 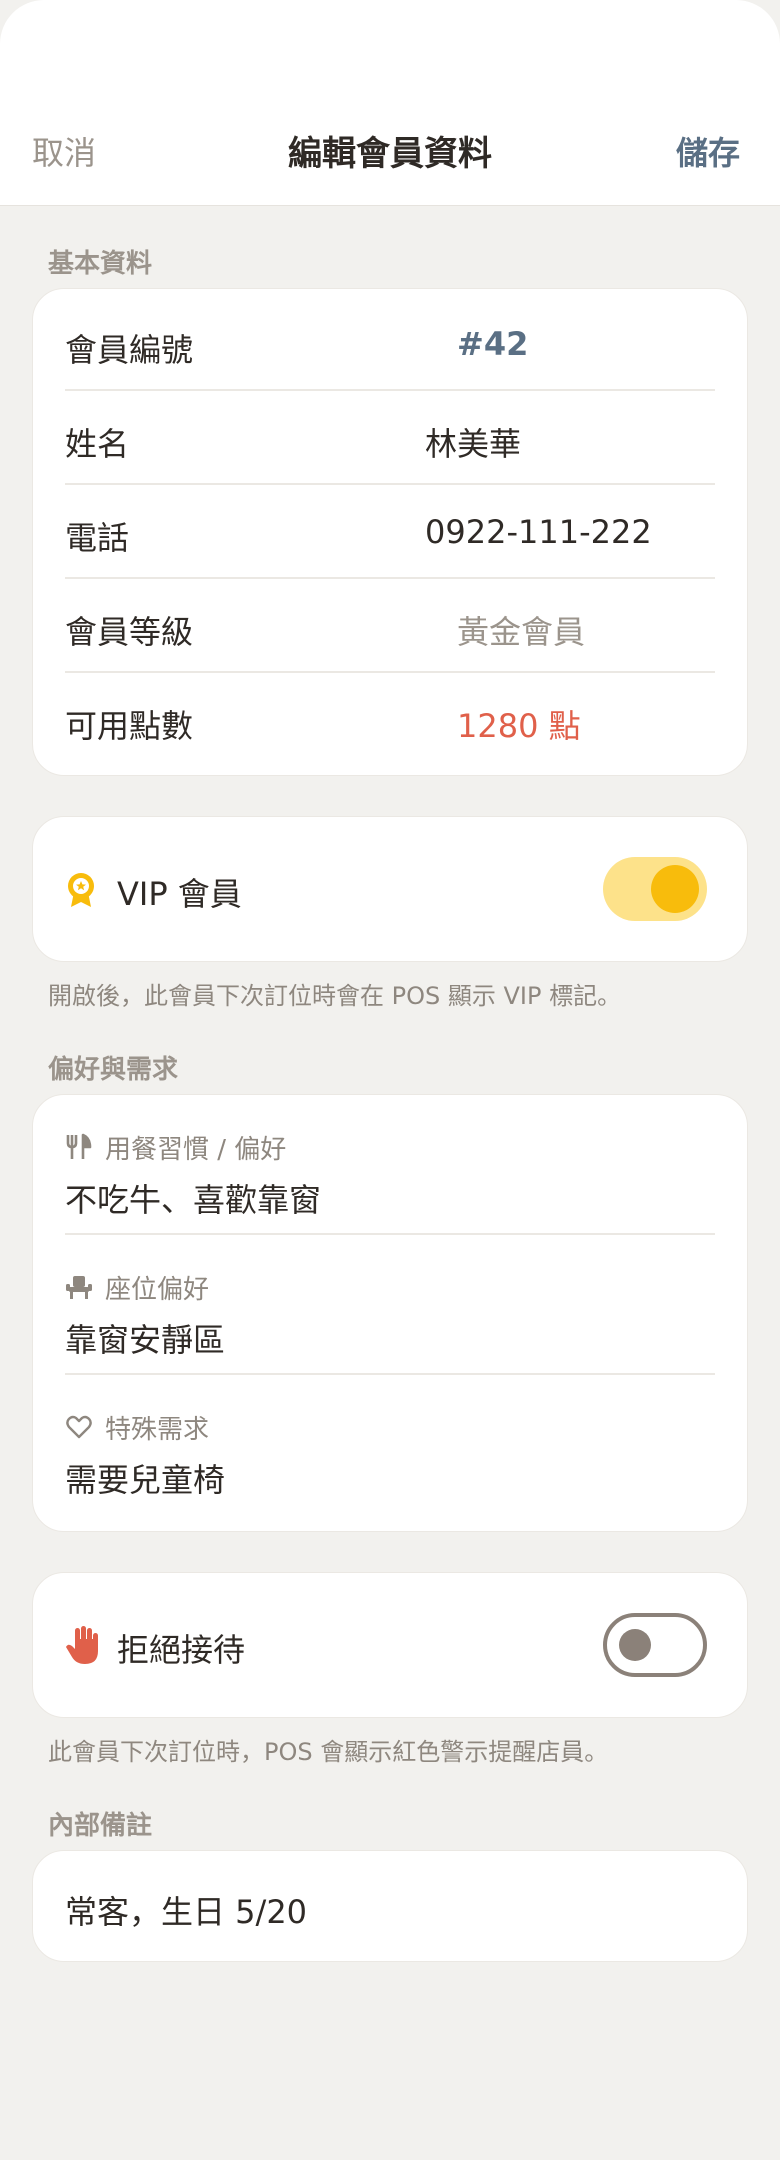 I want to click on phone-field: 0922-111-222, so click(x=538, y=532).